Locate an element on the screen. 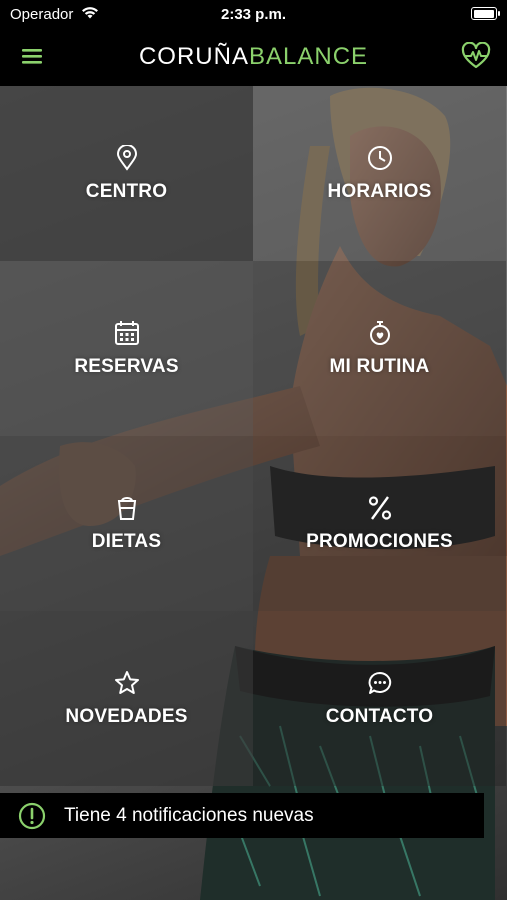 This screenshot has width=507, height=900. menu-tile-promociones: PROMOCIONES is located at coordinates (379, 523).